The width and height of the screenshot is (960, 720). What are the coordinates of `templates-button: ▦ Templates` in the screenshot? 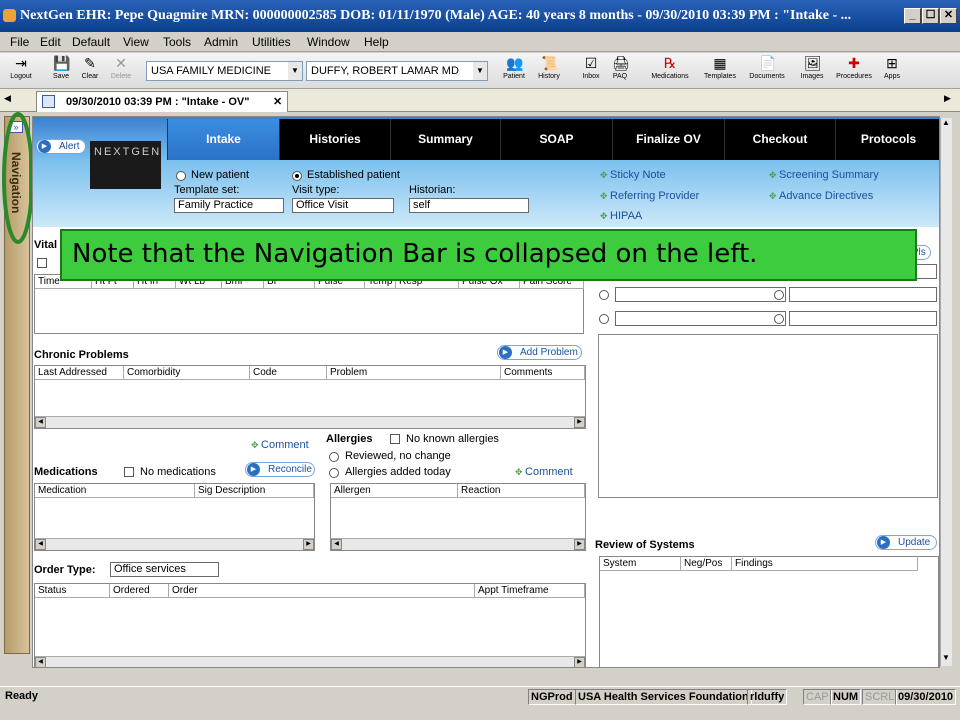 It's located at (720, 67).